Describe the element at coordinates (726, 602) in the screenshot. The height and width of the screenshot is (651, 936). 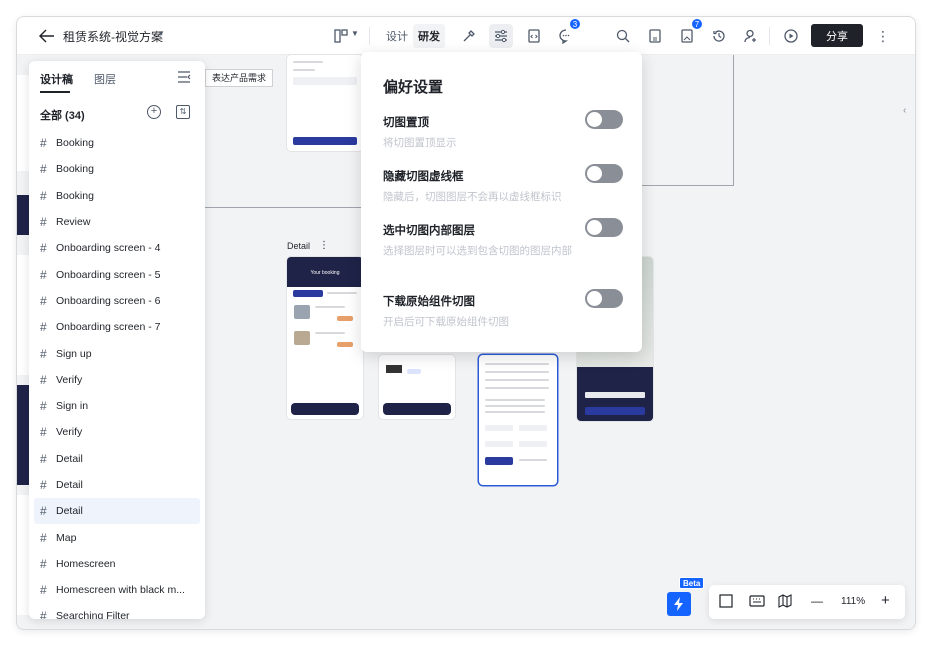
I see `frame-view-icon` at that location.